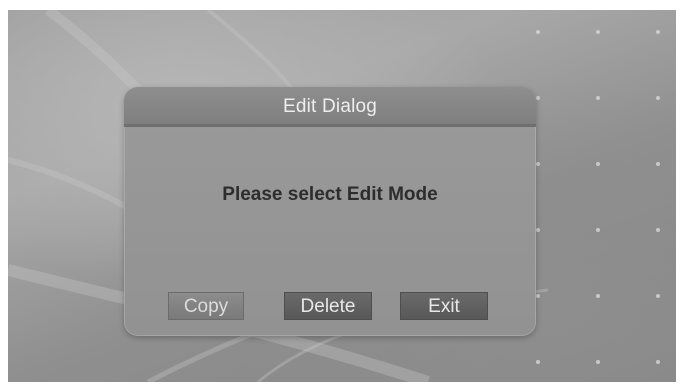 This screenshot has width=684, height=385. What do you see at coordinates (330, 194) in the screenshot?
I see `dialog-message: Please select Edit Mode` at bounding box center [330, 194].